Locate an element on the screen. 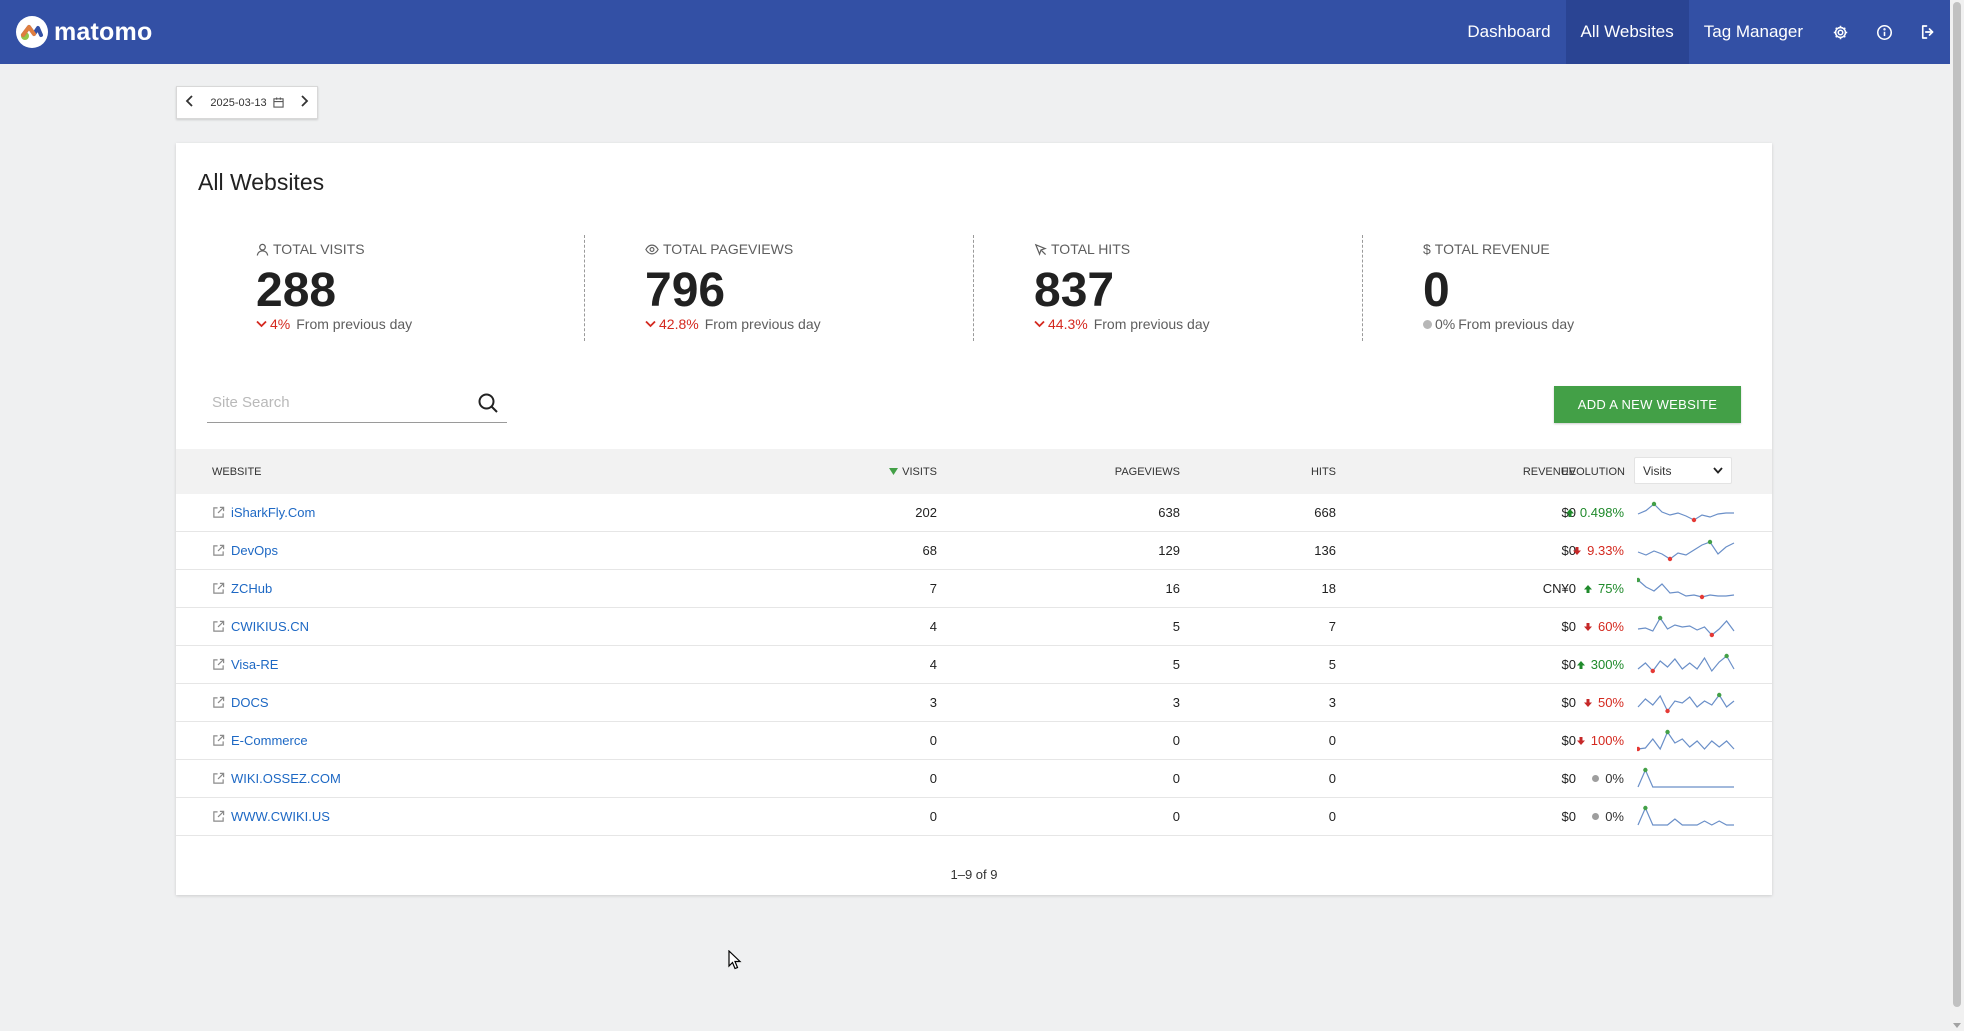 The image size is (1964, 1031). page-scrollbar is located at coordinates (1957, 515).